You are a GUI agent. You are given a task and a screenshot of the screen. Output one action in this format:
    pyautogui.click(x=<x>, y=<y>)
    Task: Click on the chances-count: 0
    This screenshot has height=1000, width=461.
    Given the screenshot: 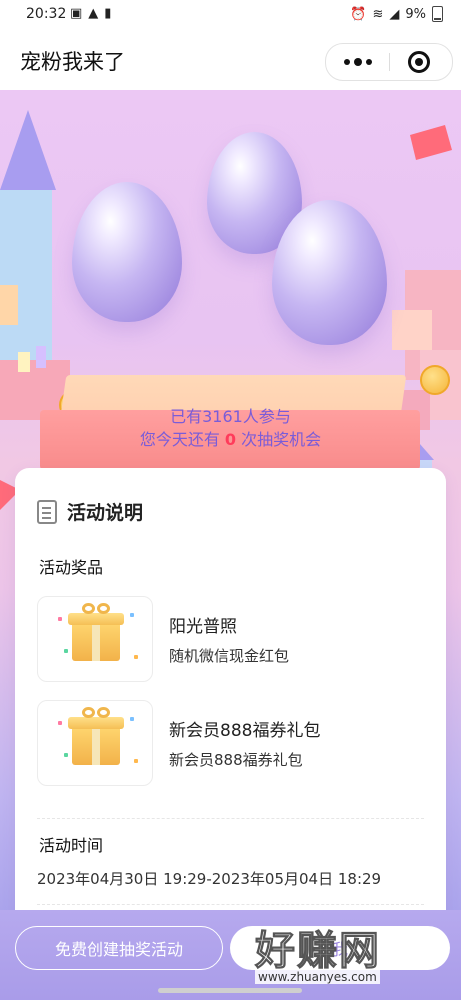 What is the action you would take?
    pyautogui.click(x=230, y=439)
    